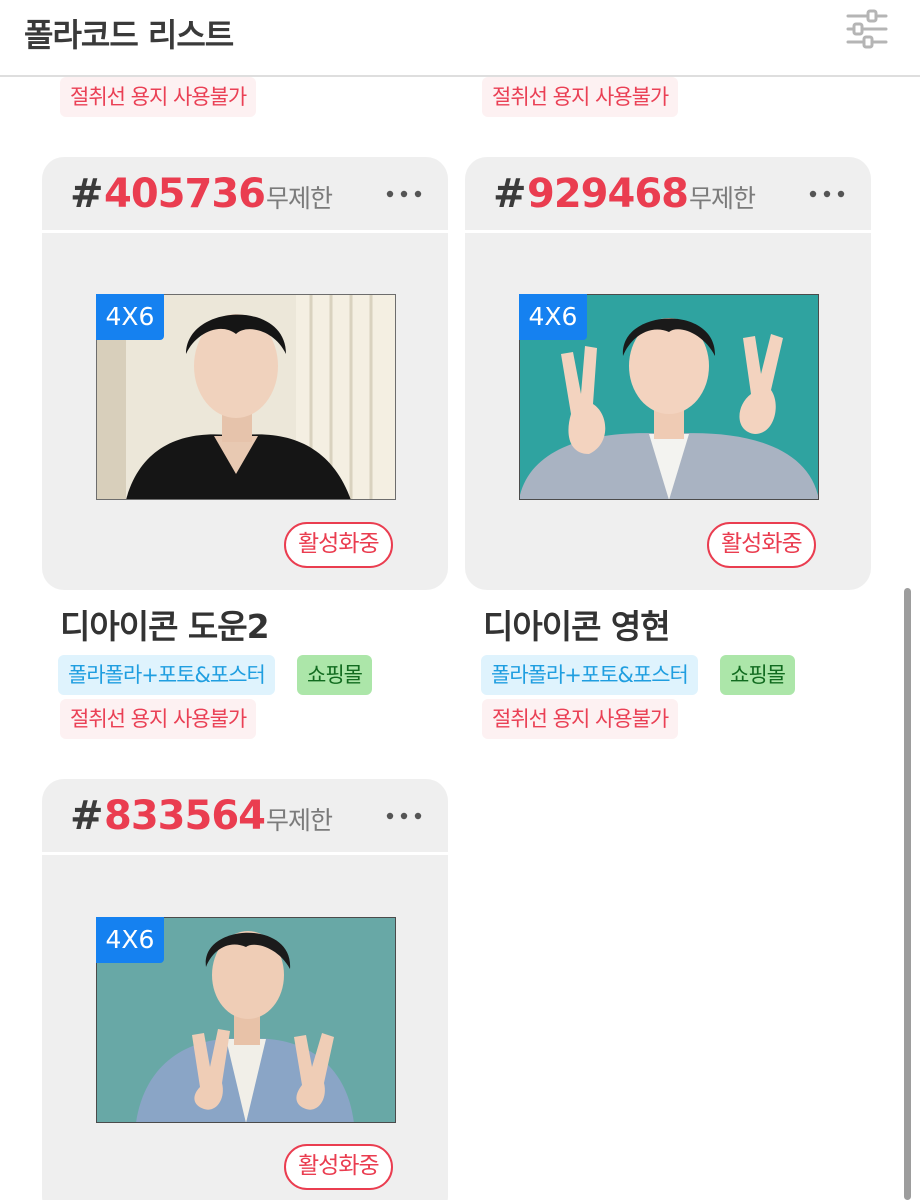 The image size is (920, 1200). I want to click on card-header: # 833564 무제한, so click(245, 817).